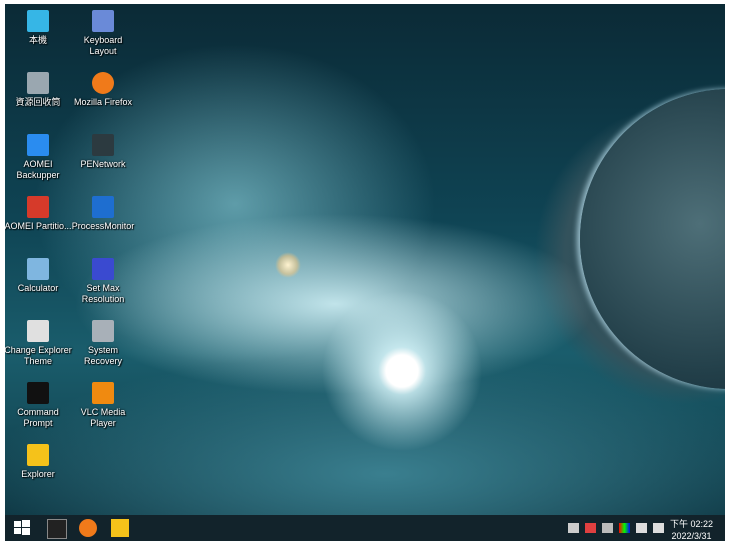  Describe the element at coordinates (103, 417) in the screenshot. I see `desktop-icon-label: VLC Media Player` at that location.